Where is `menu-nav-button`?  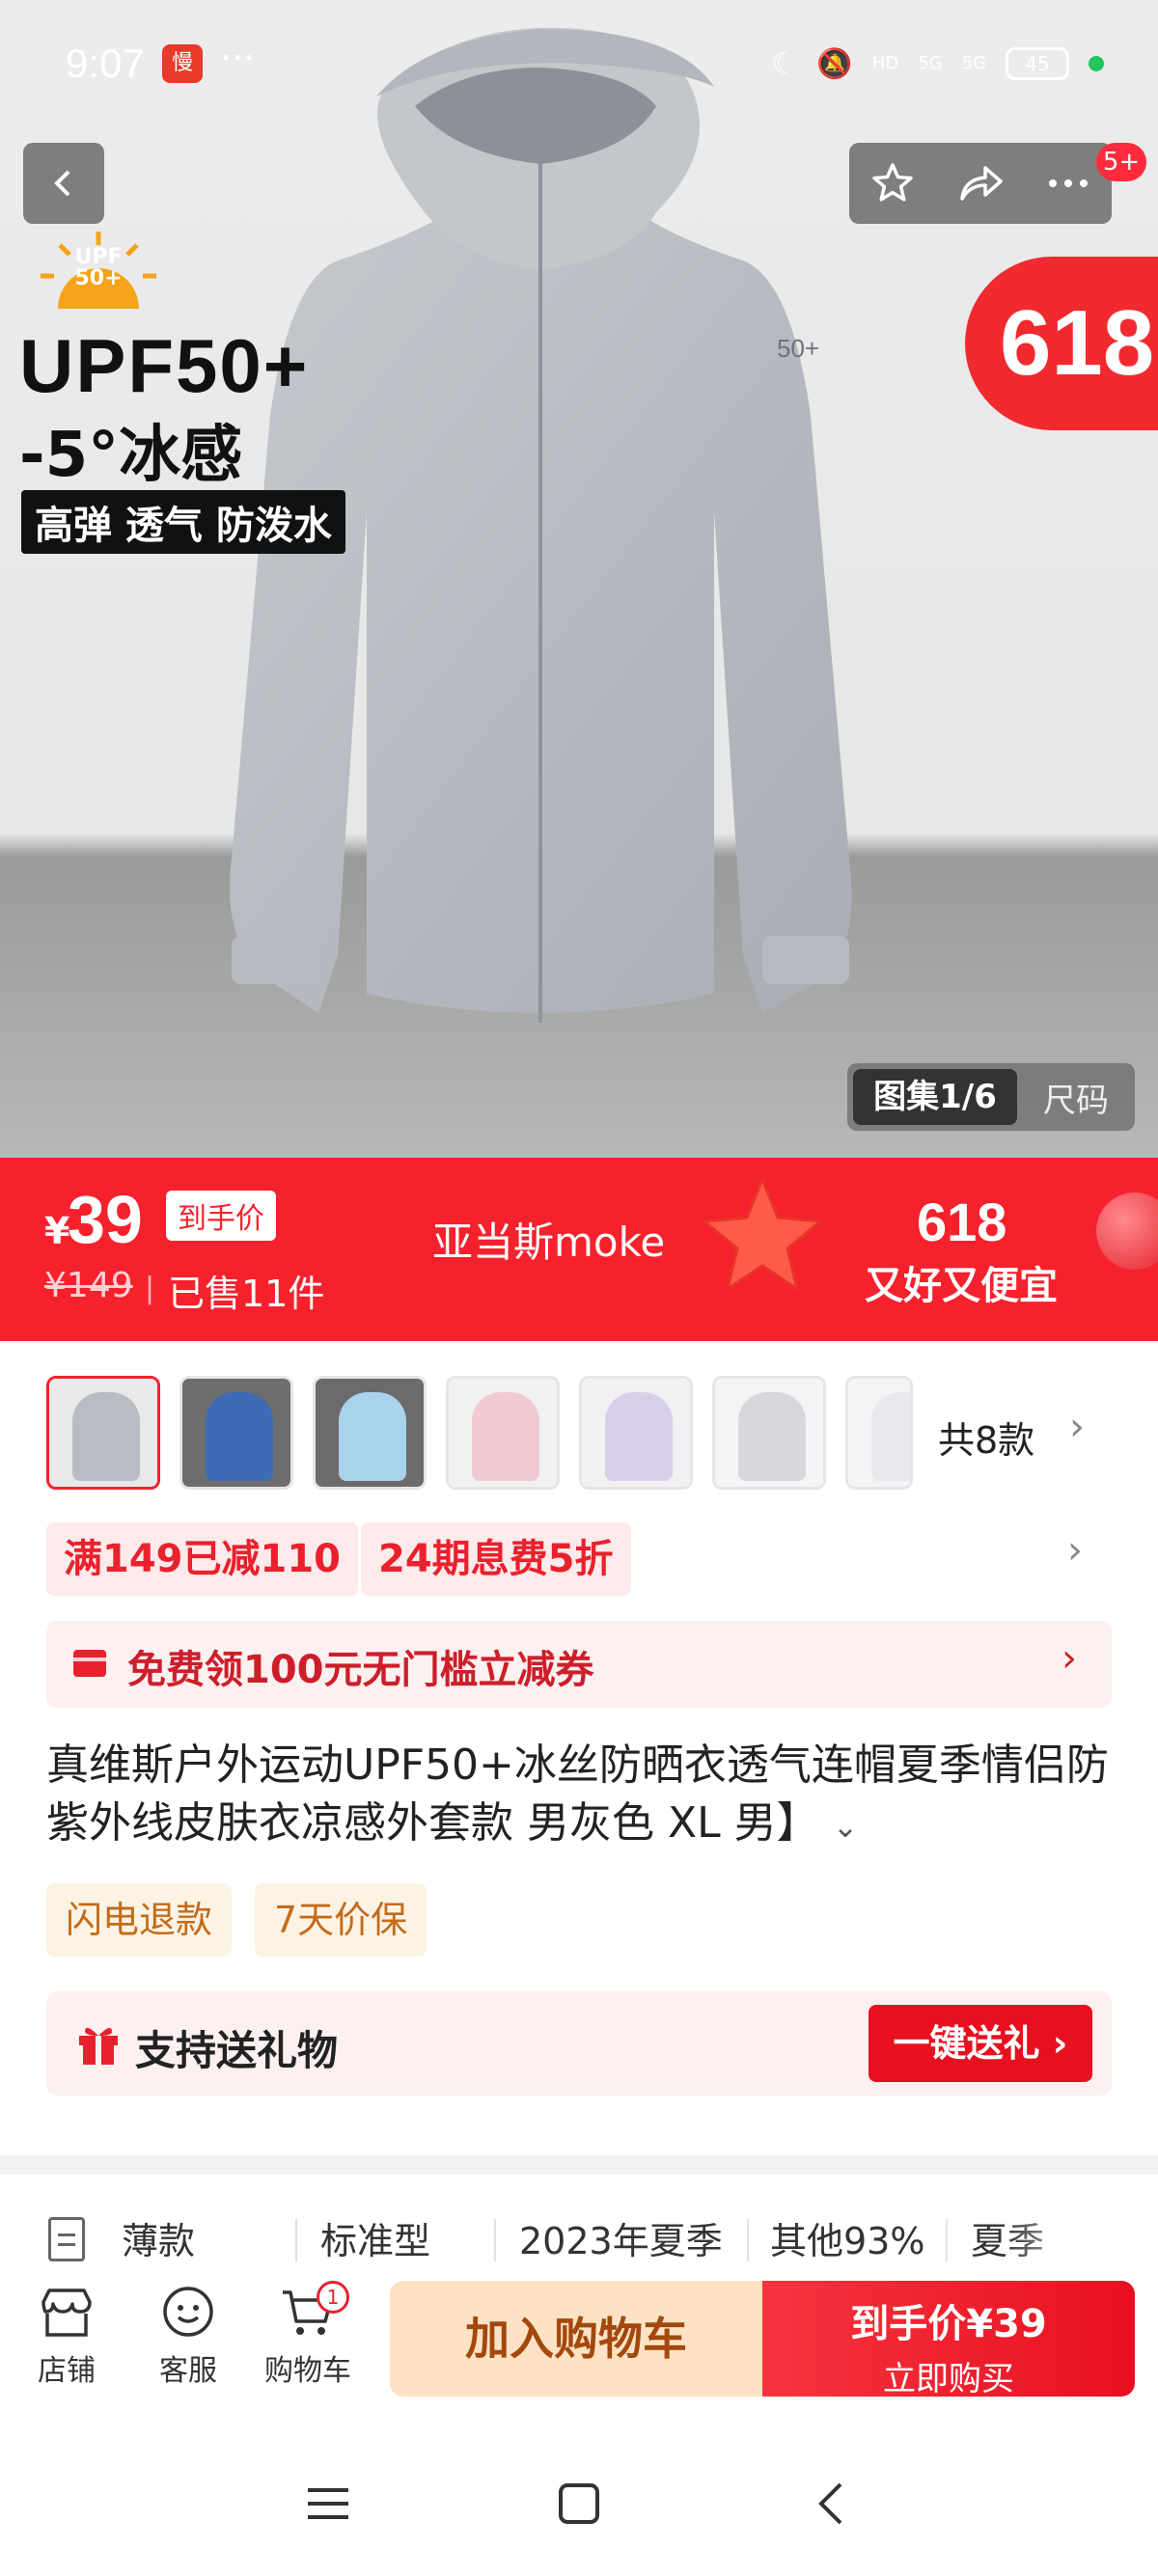
menu-nav-button is located at coordinates (328, 2503).